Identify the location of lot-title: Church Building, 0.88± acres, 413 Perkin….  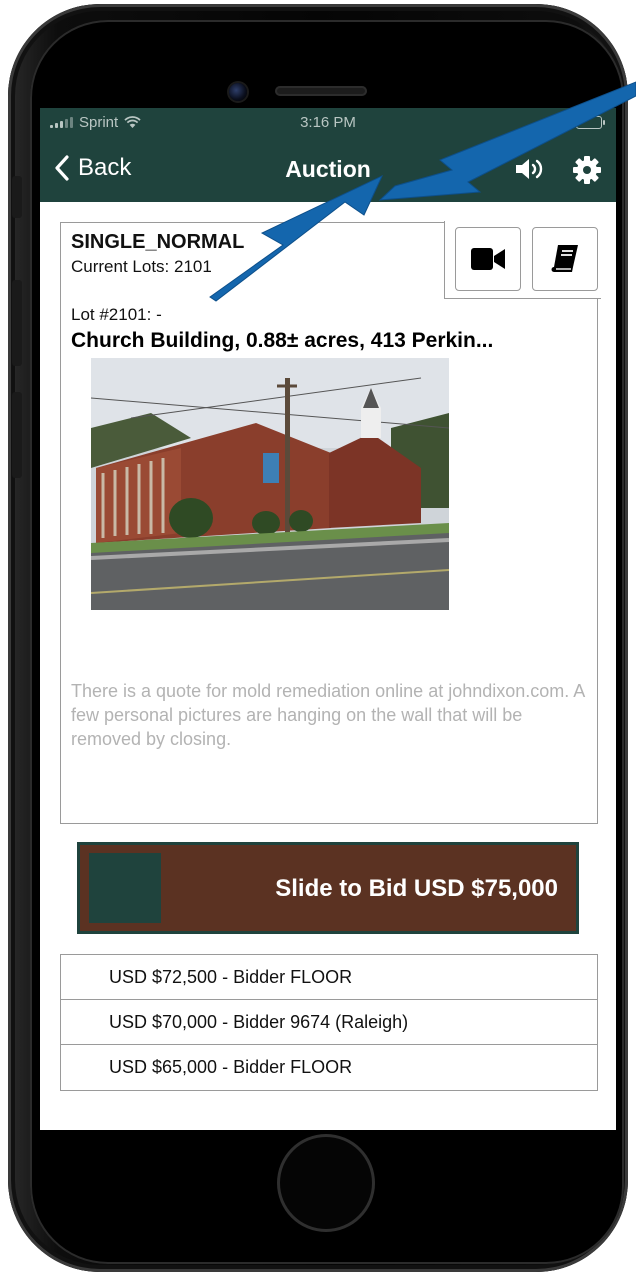
(282, 340).